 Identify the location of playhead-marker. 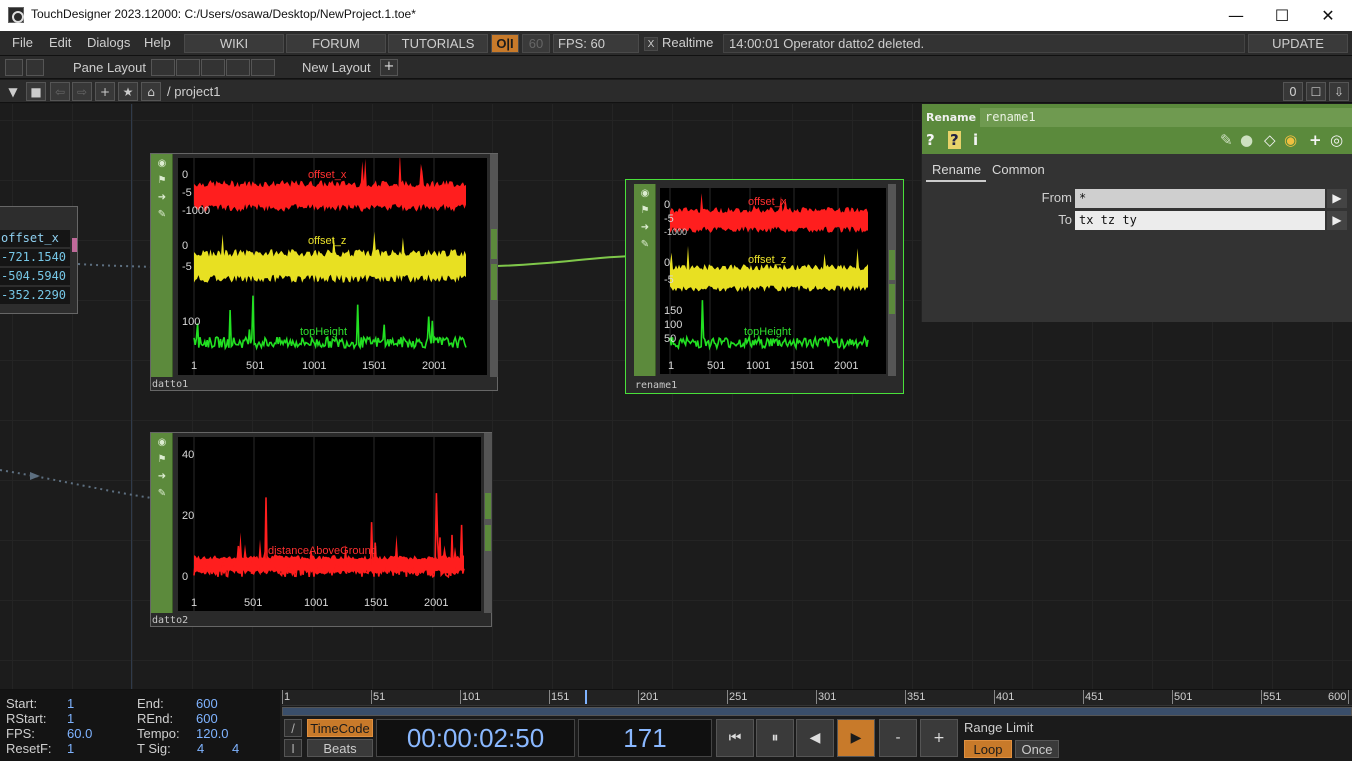
(586, 697).